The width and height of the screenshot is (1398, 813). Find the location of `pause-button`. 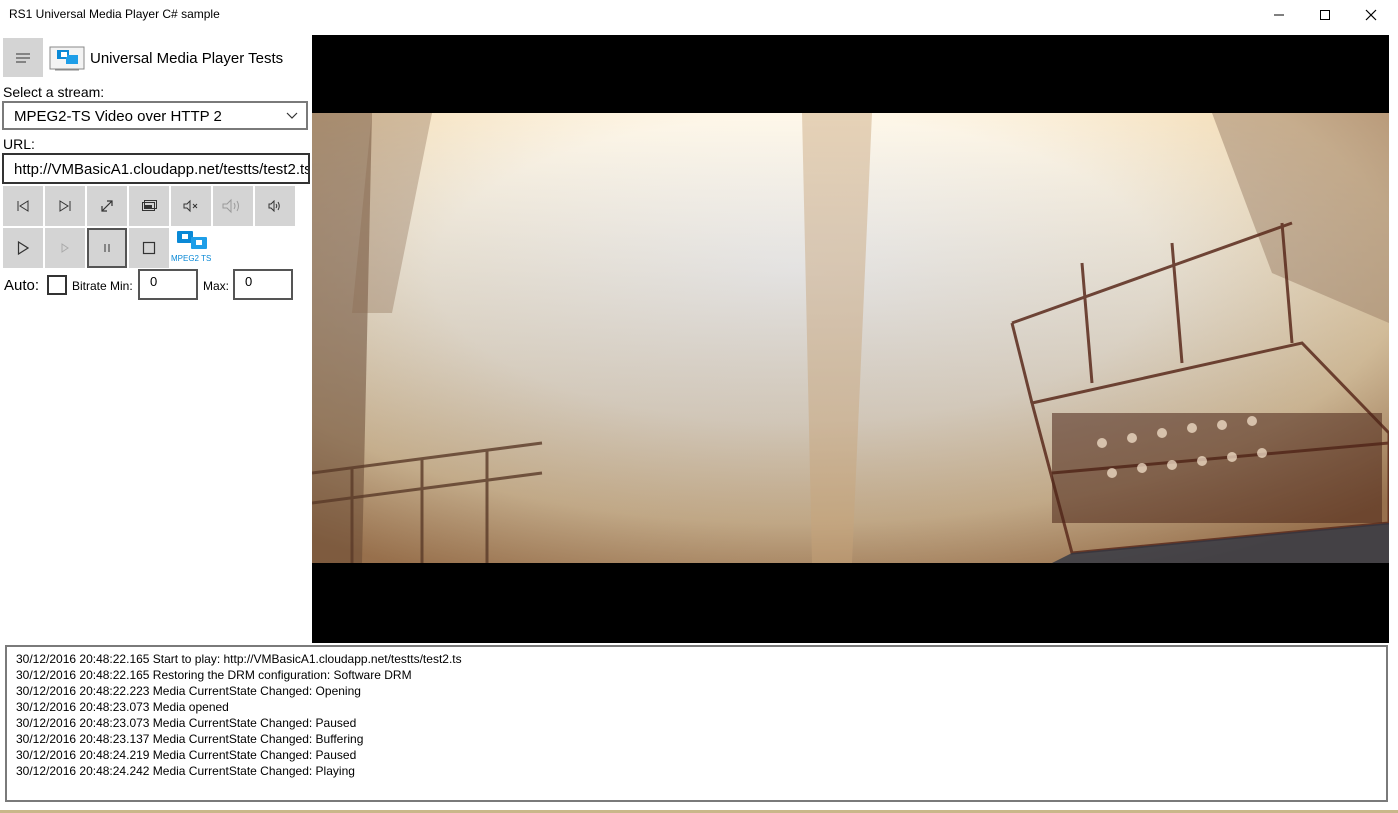

pause-button is located at coordinates (107, 248).